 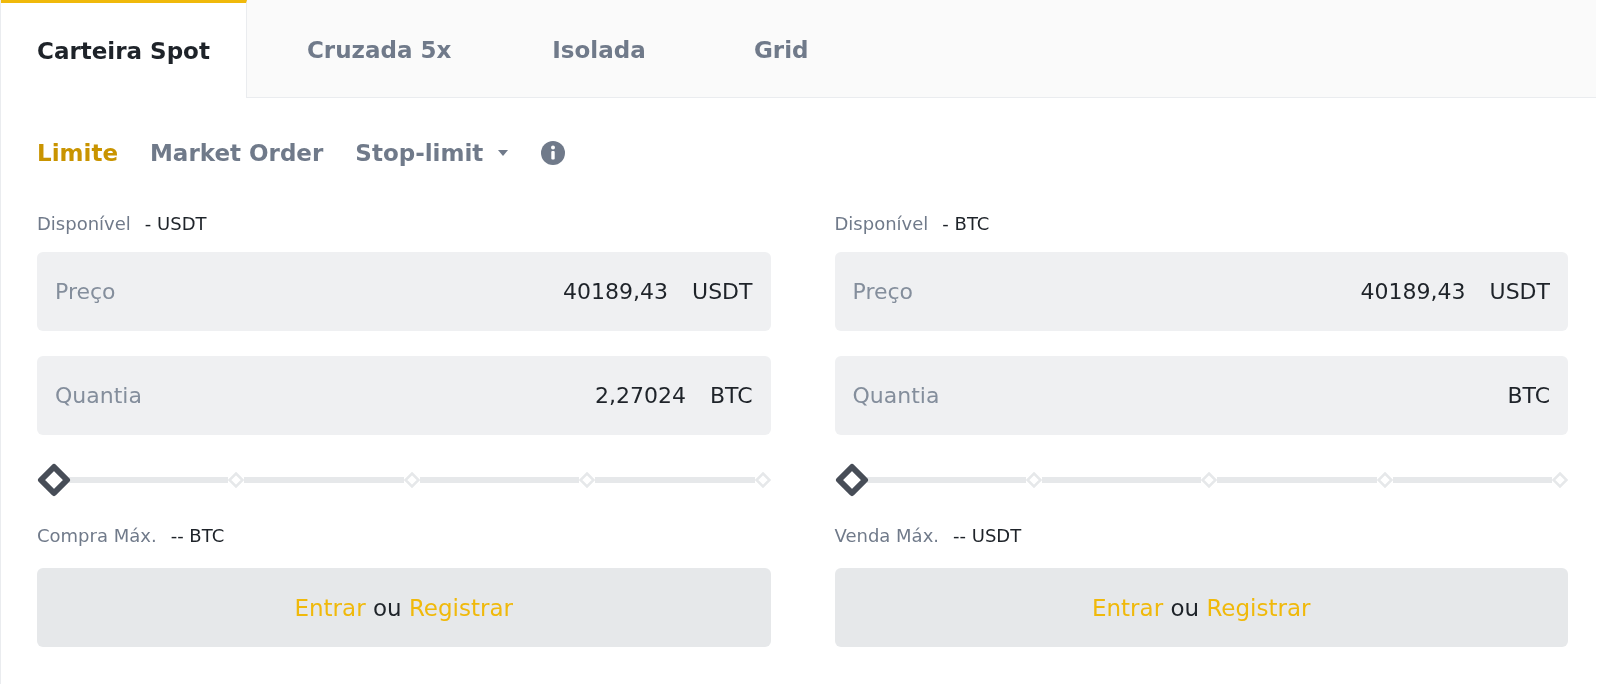 I want to click on available-value: - USDT, so click(x=175, y=223).